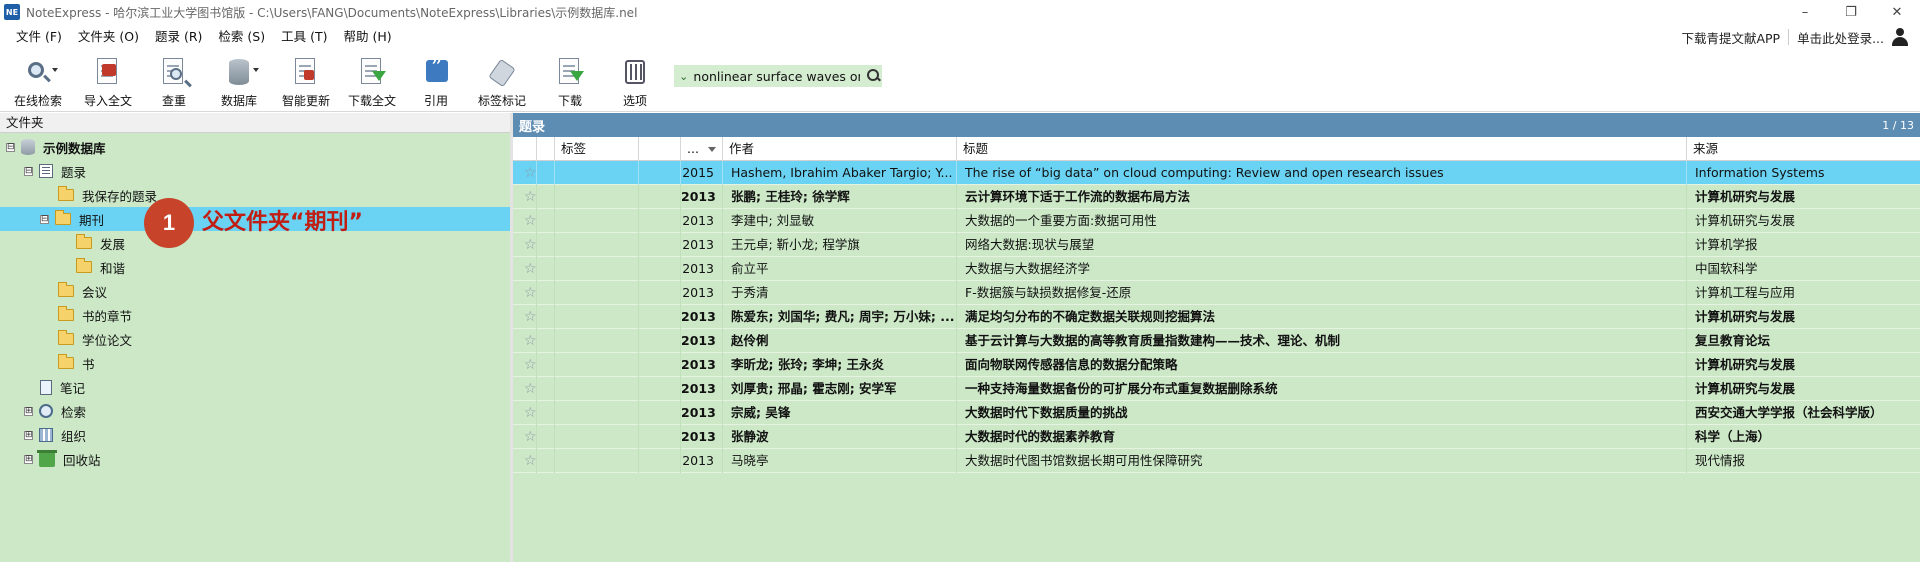  Describe the element at coordinates (304, 37) in the screenshot. I see `menu-tools: 工具 (T)` at that location.